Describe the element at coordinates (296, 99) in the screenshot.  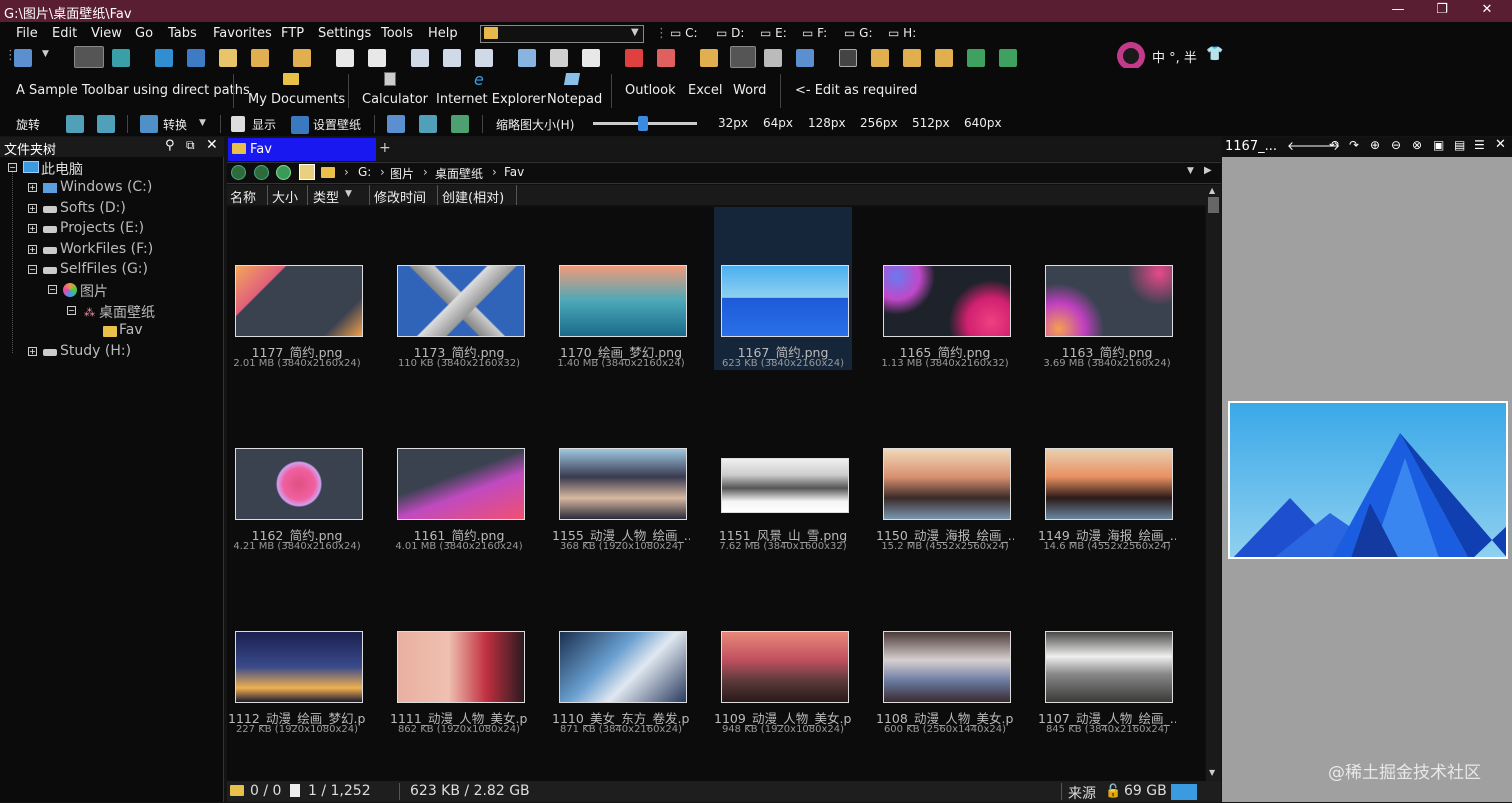
I see `my-documents-button: My Documents` at that location.